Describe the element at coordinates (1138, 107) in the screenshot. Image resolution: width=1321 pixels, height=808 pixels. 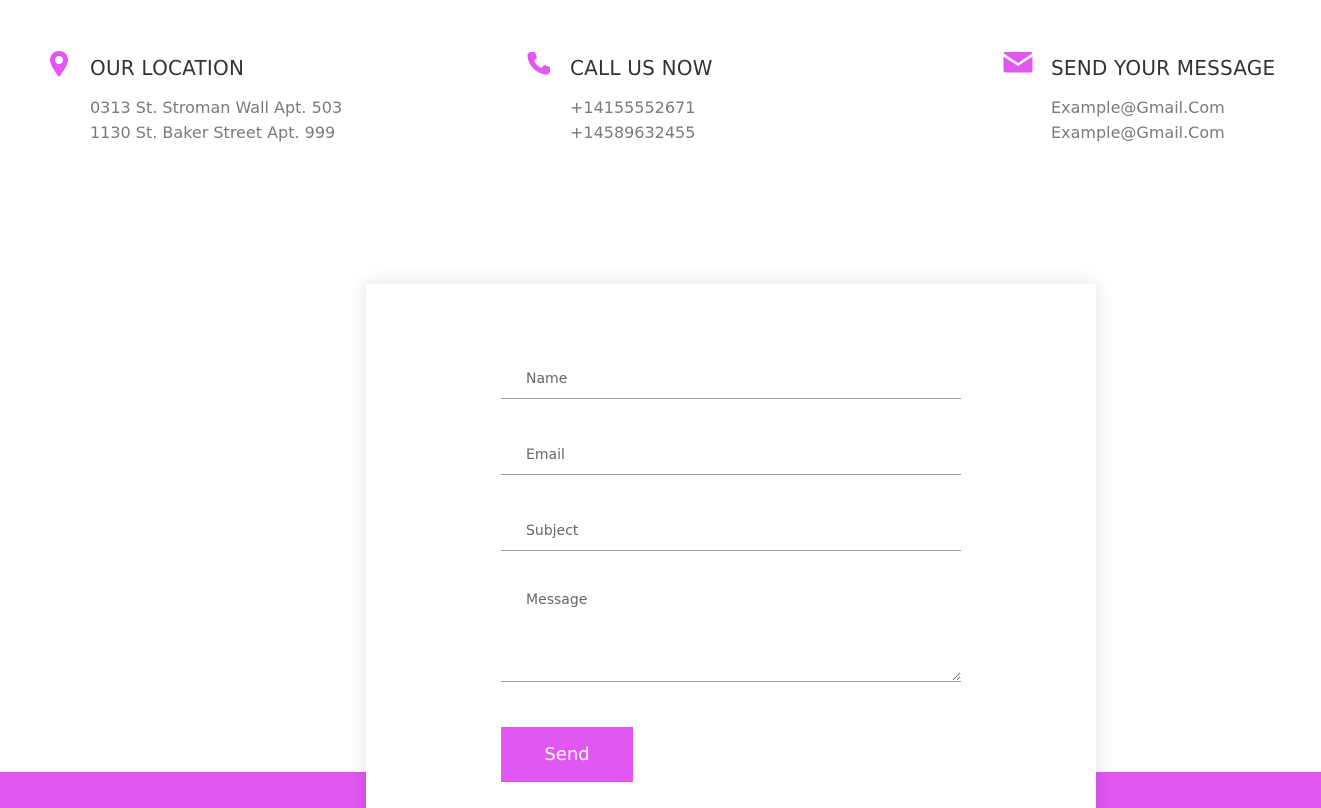
I see `email-line-1: Example@Gmail.Com` at that location.